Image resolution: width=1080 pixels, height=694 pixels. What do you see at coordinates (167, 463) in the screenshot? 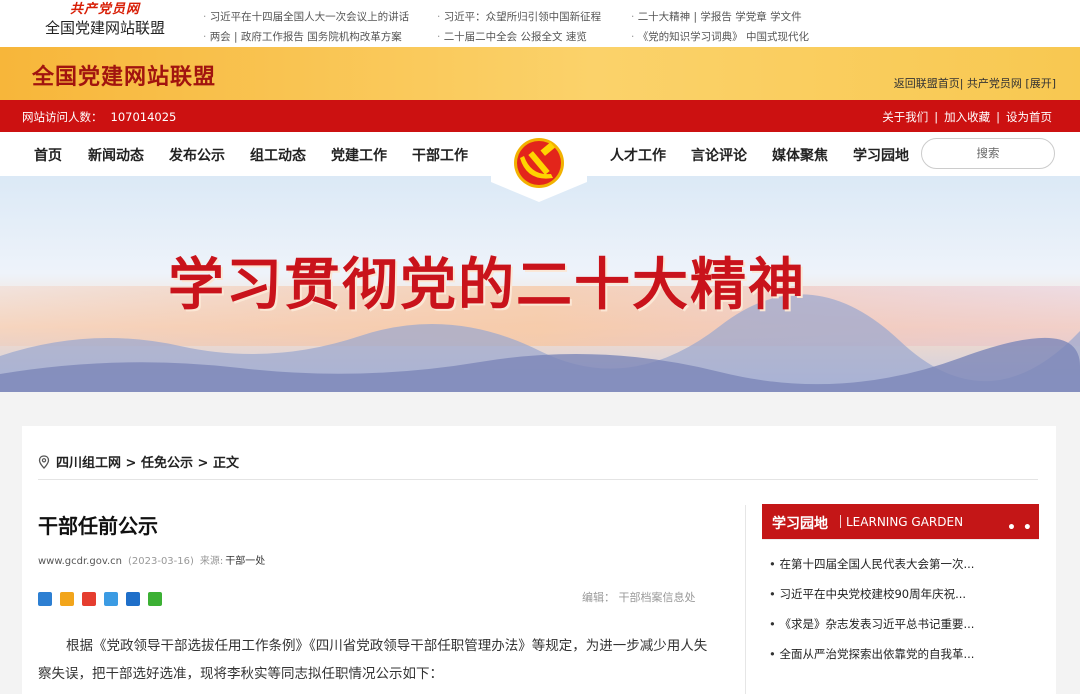
I see `breadcrumb-section: 任免公示` at bounding box center [167, 463].